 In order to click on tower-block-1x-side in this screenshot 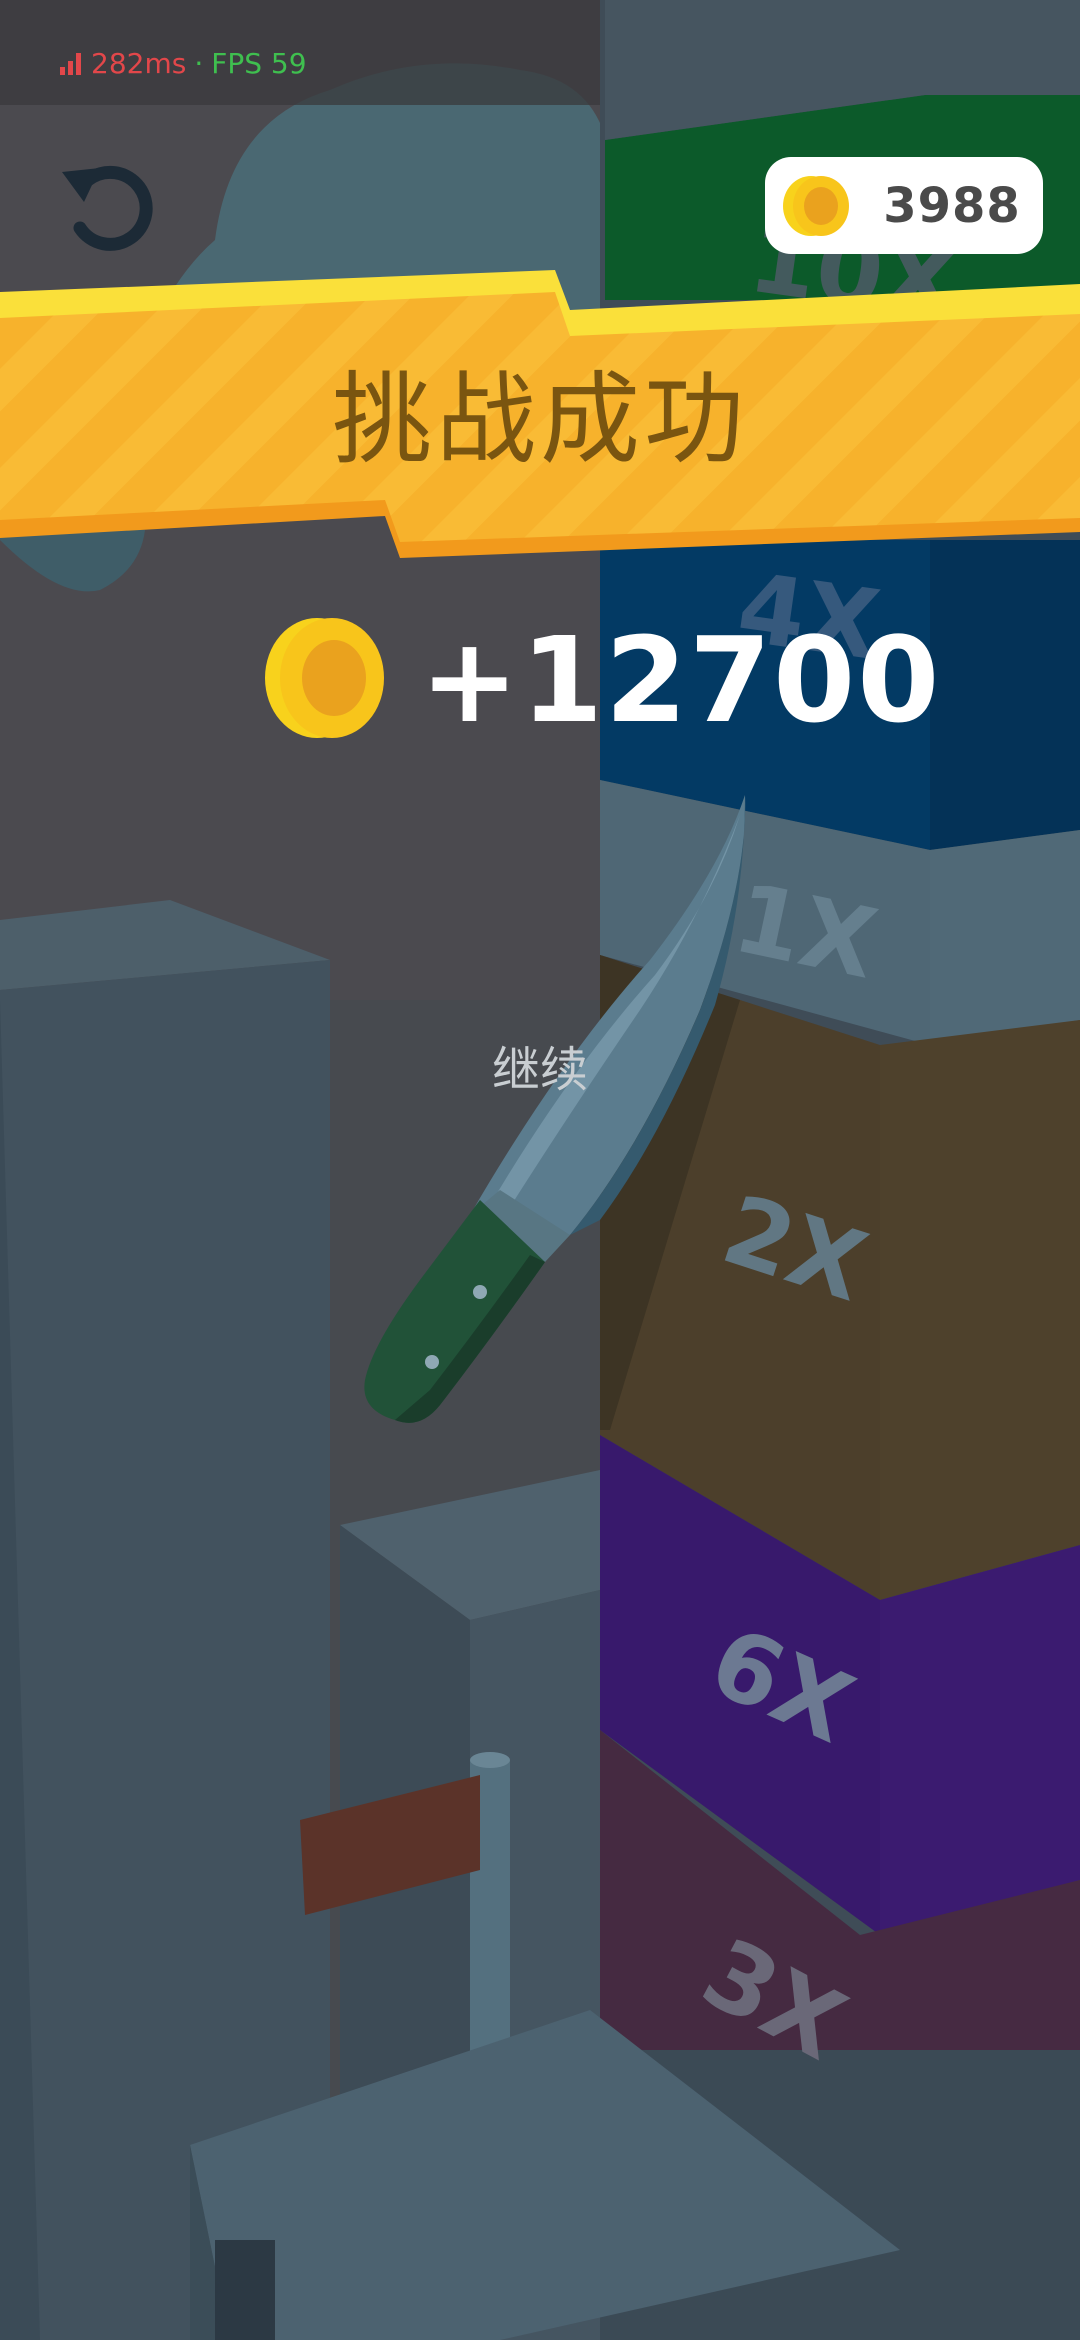, I will do `click(1005, 937)`.